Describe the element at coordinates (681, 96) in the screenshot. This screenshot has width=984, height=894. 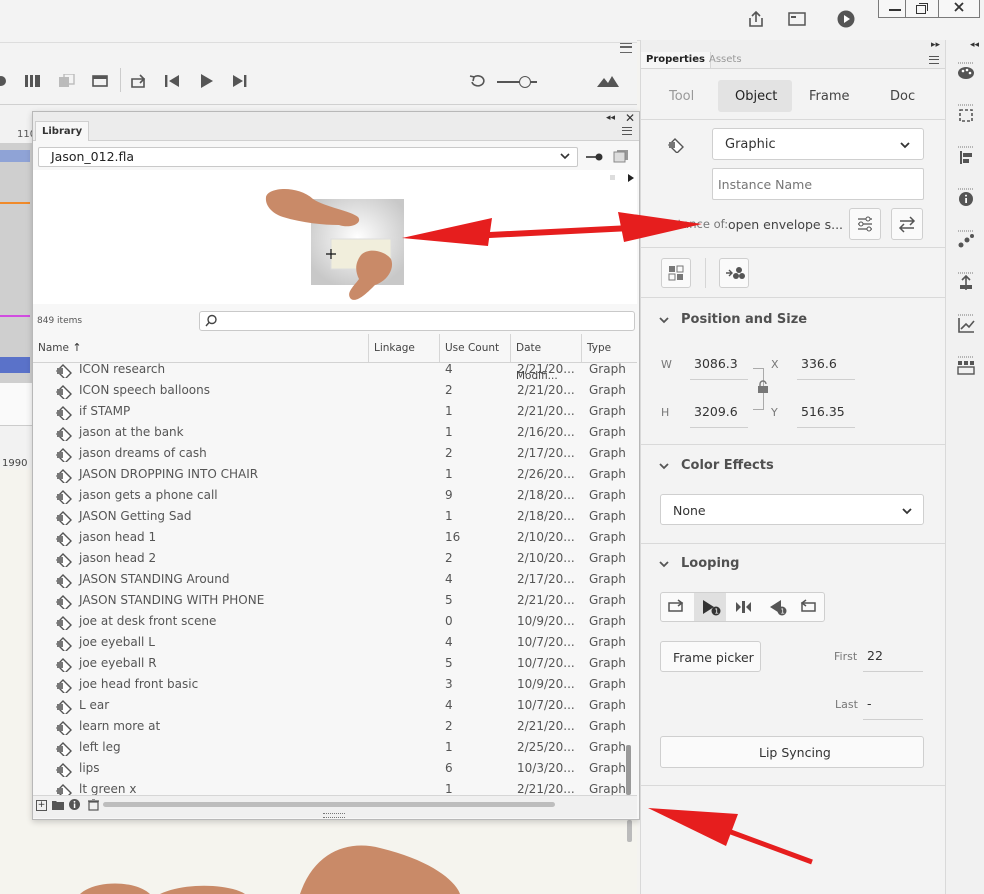
I see `tab-tool: Tool` at that location.